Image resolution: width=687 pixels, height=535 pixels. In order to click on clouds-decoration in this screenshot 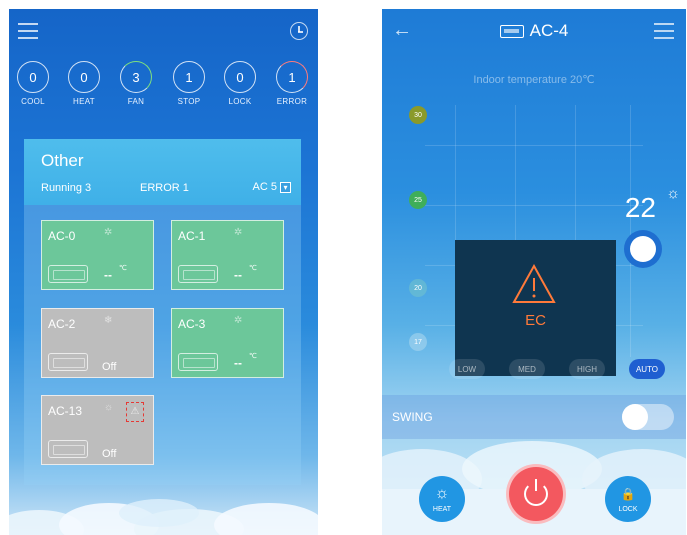, I will do `click(163, 517)`.